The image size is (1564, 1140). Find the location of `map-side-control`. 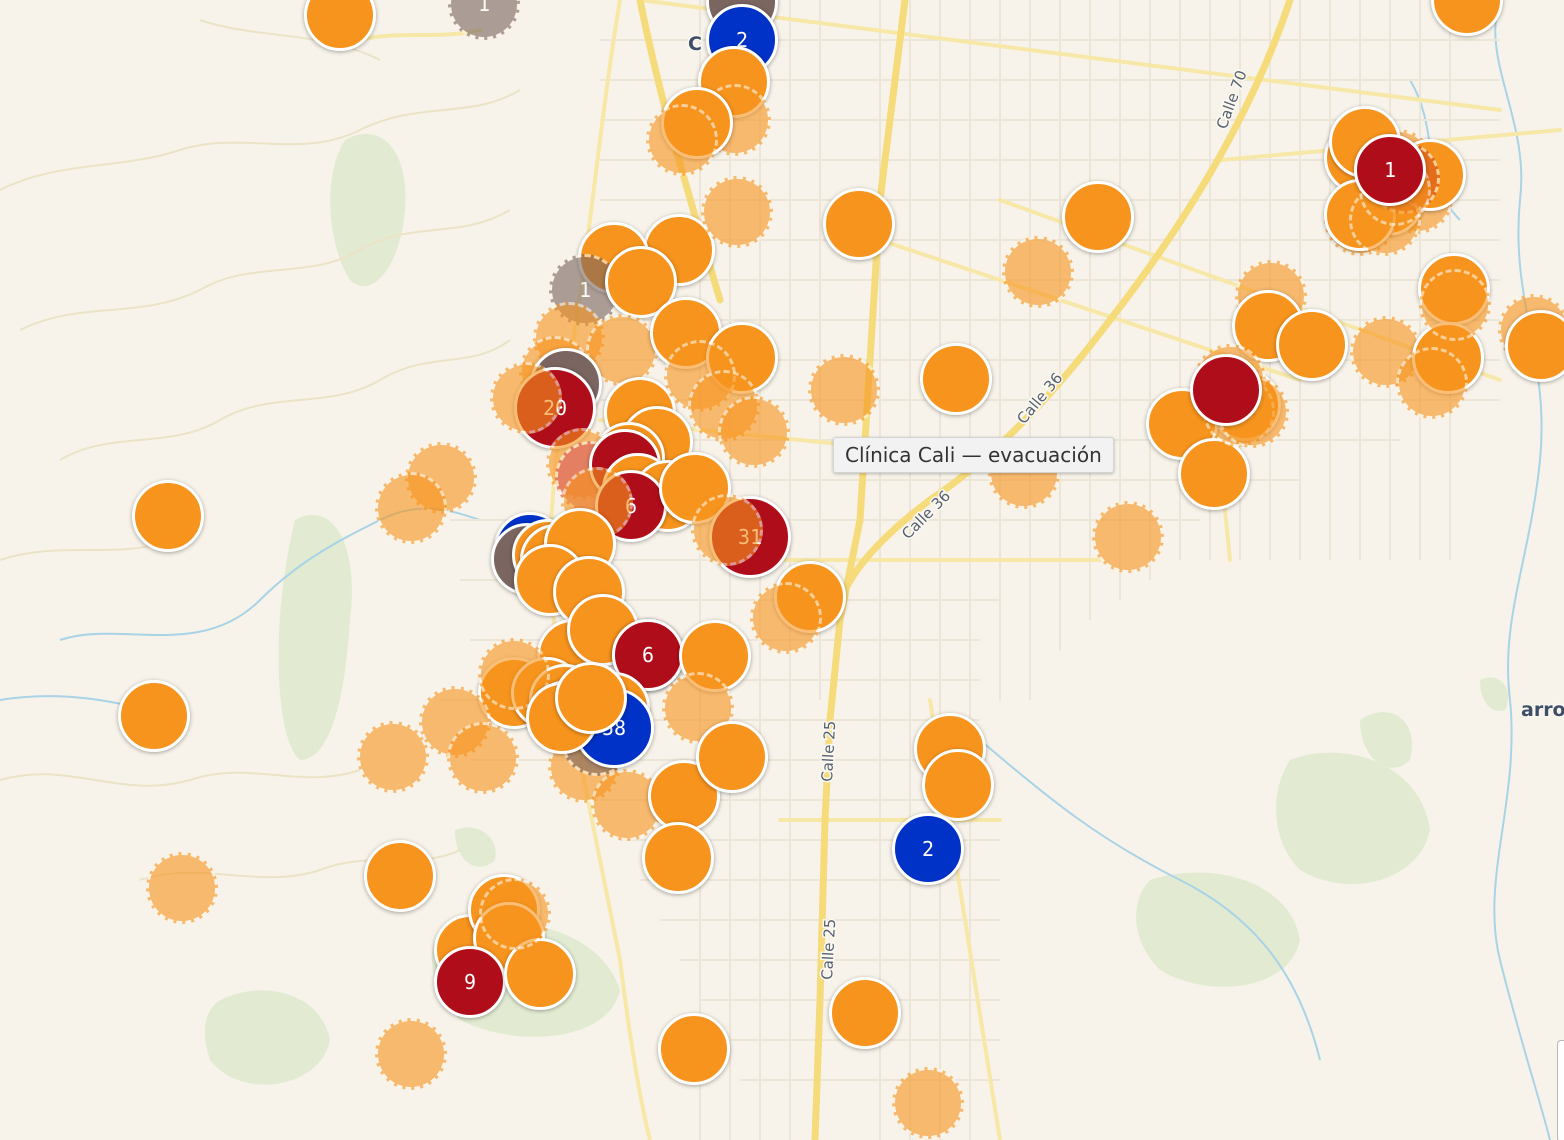

map-side-control is located at coordinates (1560, 1090).